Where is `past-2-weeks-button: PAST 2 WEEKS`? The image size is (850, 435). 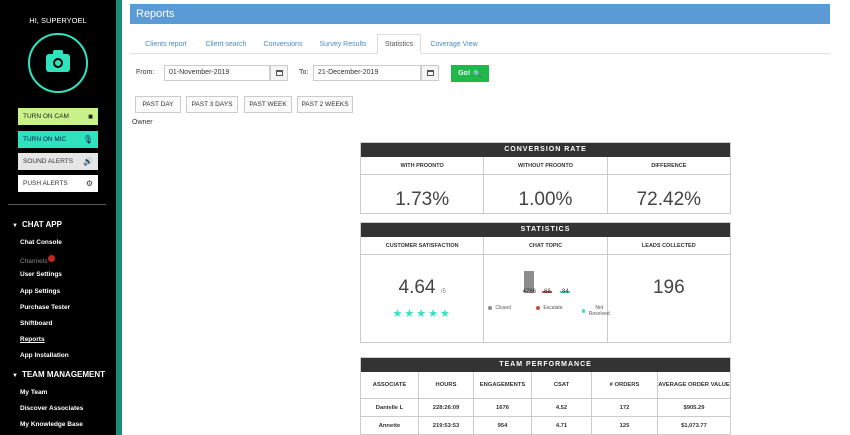
past-2-weeks-button: PAST 2 WEEKS is located at coordinates (325, 104).